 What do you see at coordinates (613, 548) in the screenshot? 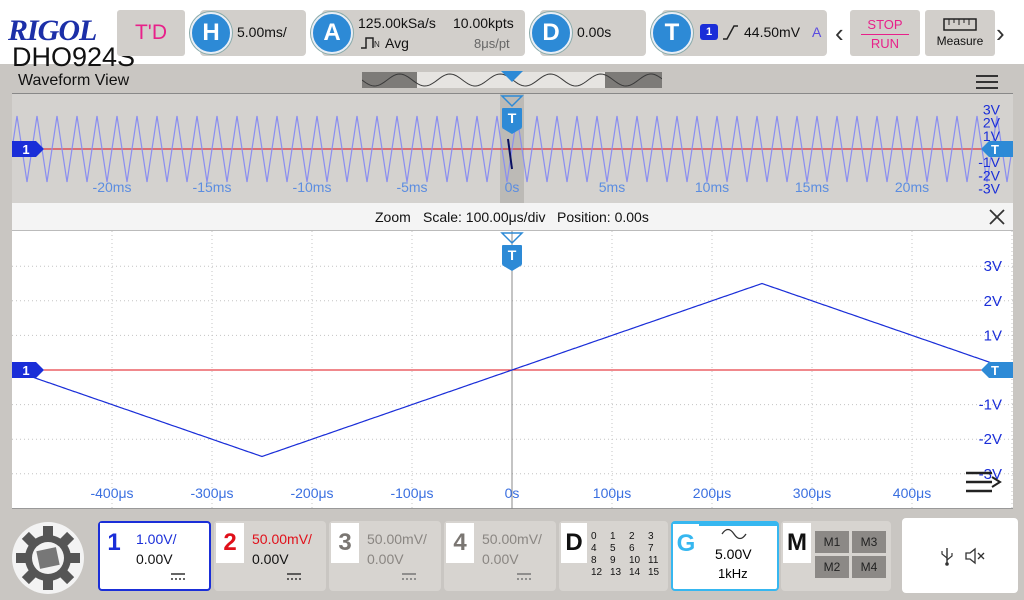
I see `digital-bit: 5` at bounding box center [613, 548].